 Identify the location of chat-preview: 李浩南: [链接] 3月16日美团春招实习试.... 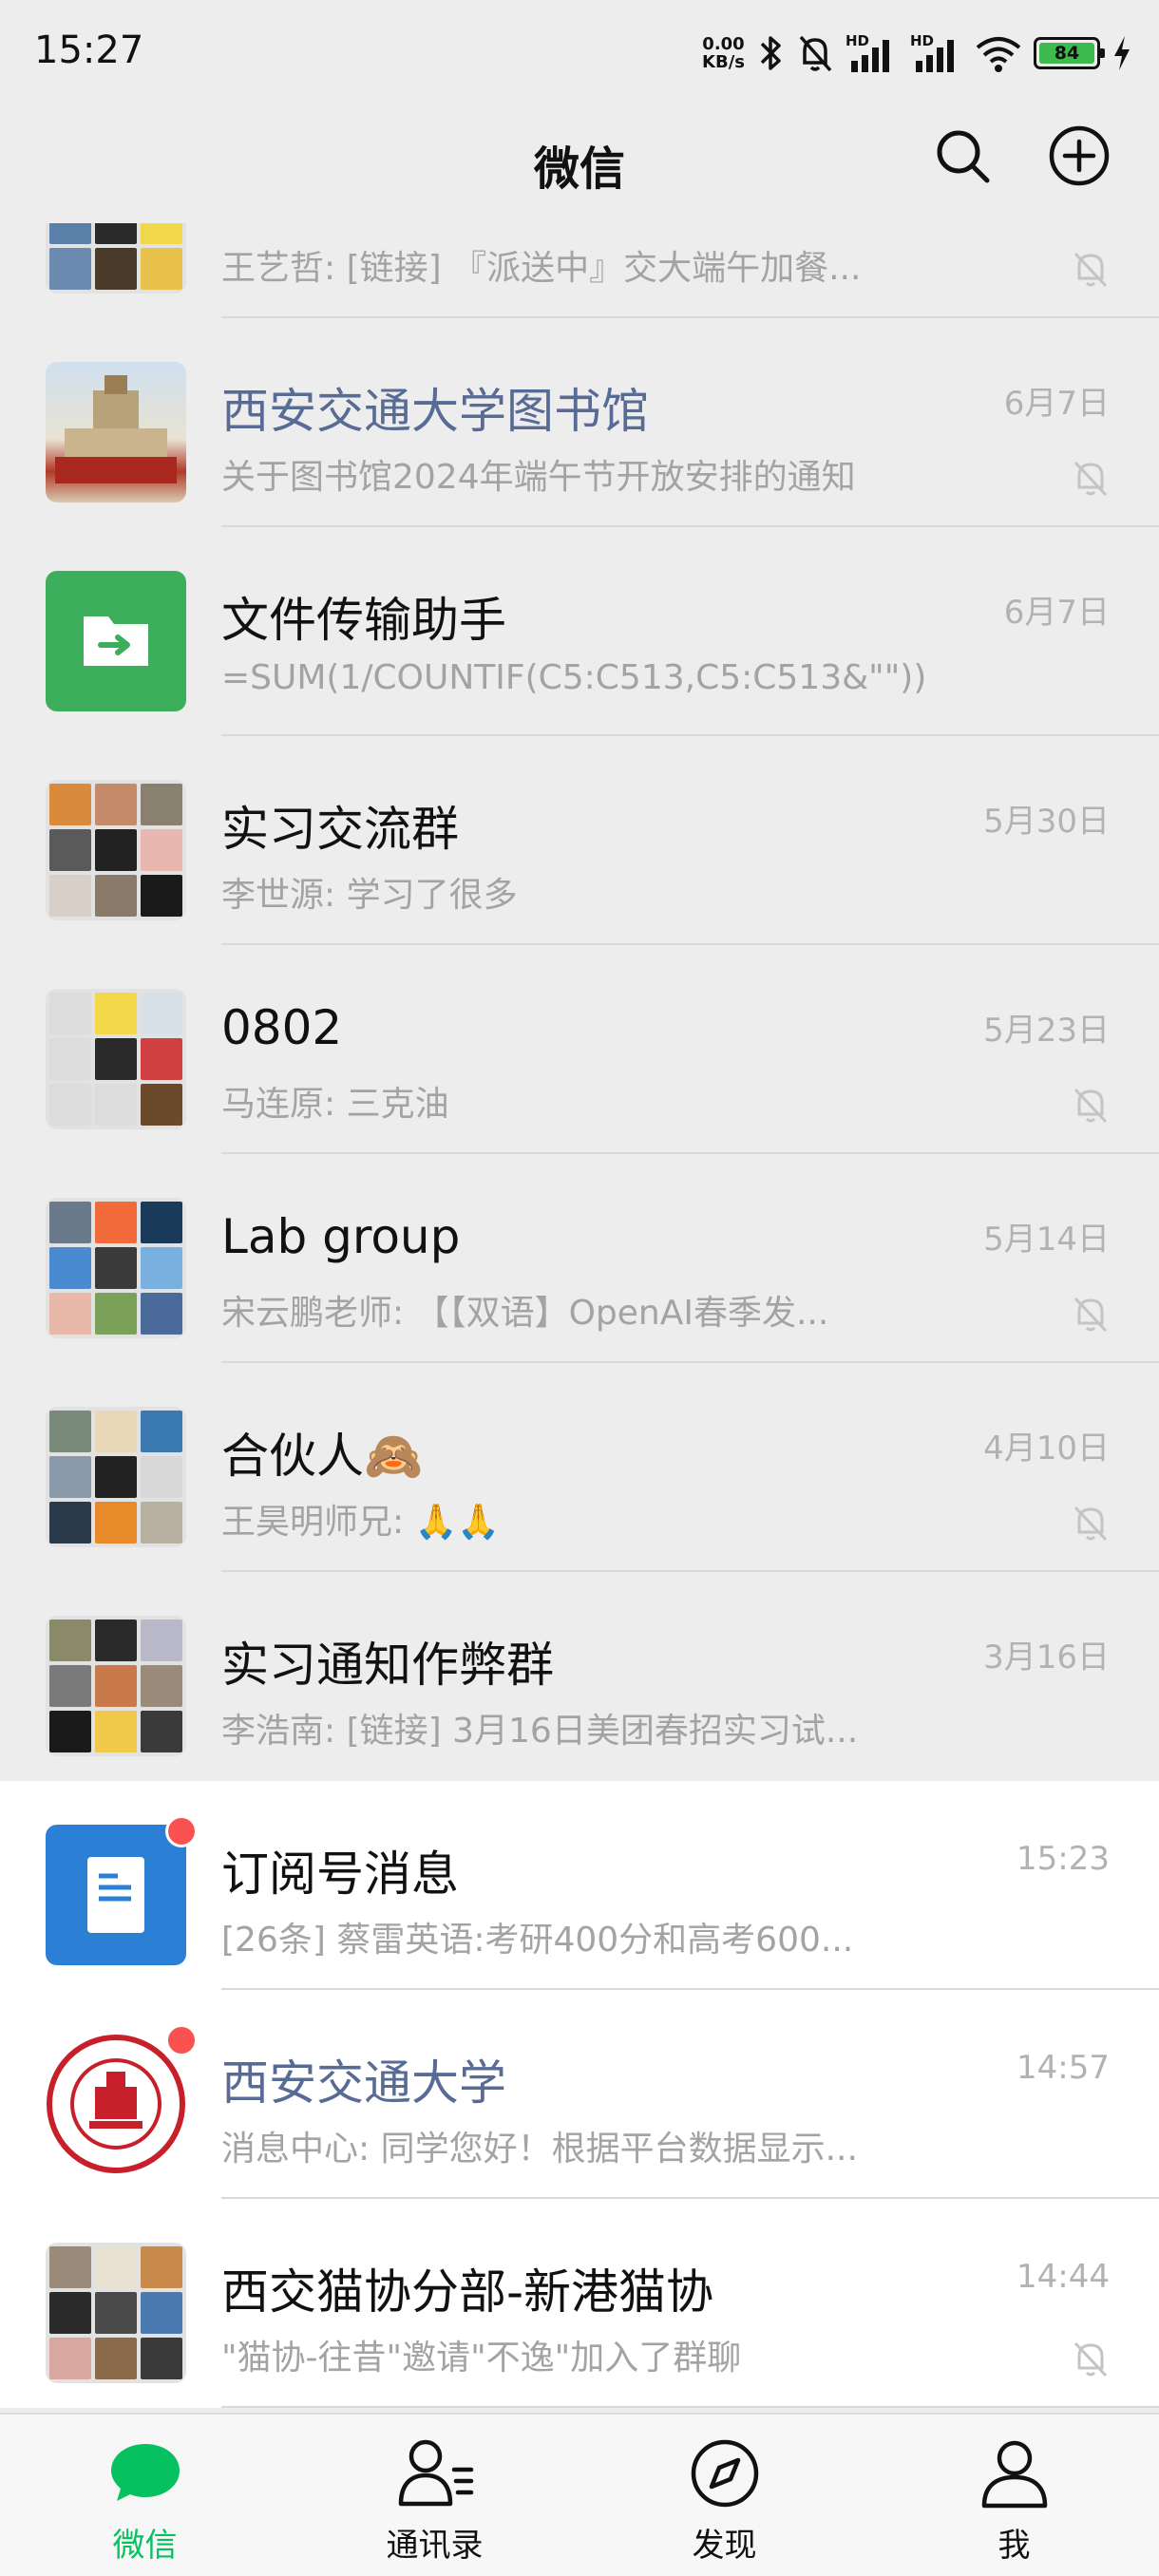
(540, 1731).